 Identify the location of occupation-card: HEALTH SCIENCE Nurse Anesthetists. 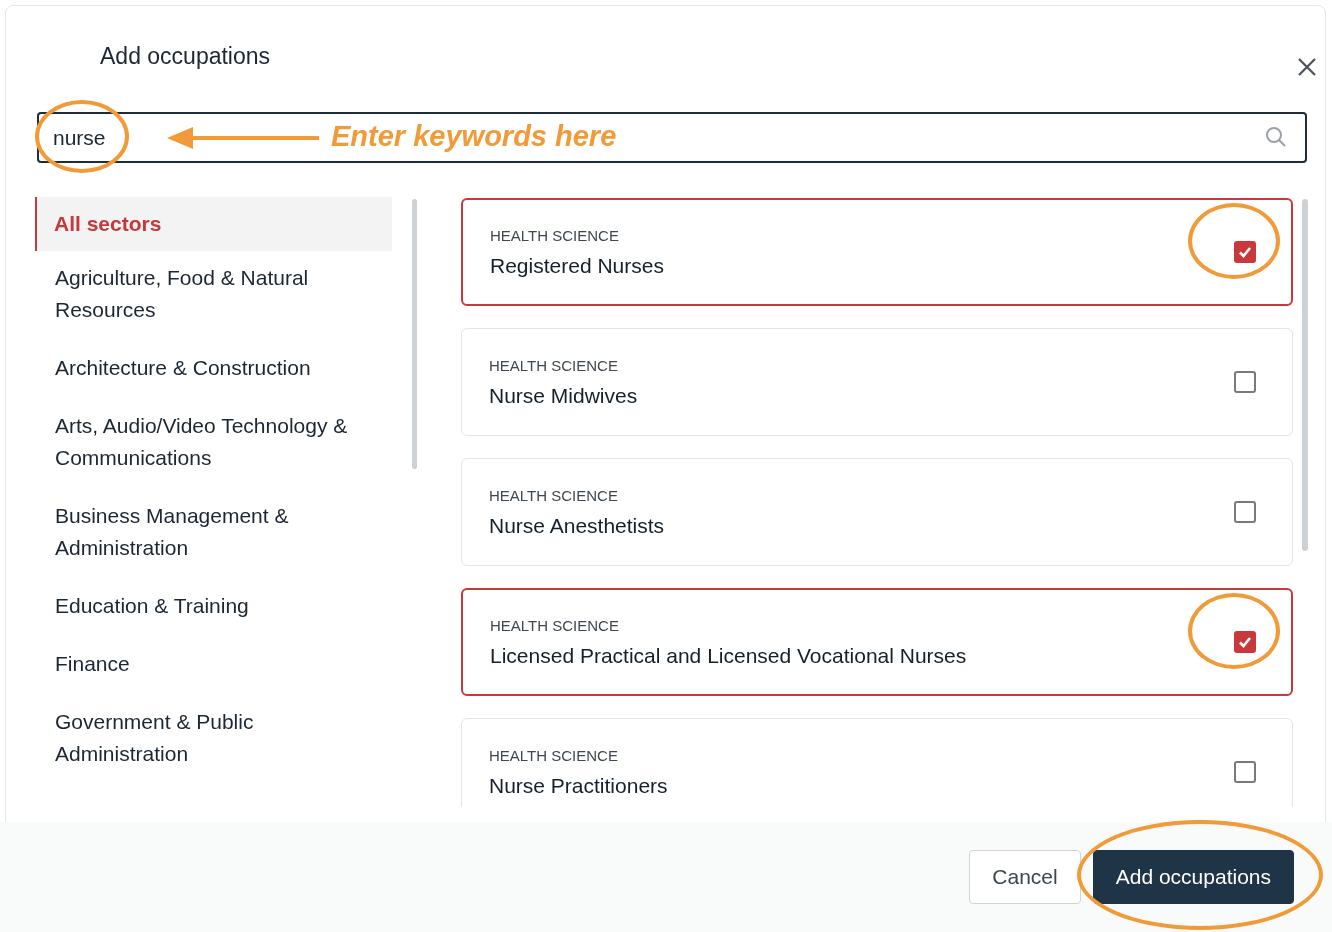
(877, 512).